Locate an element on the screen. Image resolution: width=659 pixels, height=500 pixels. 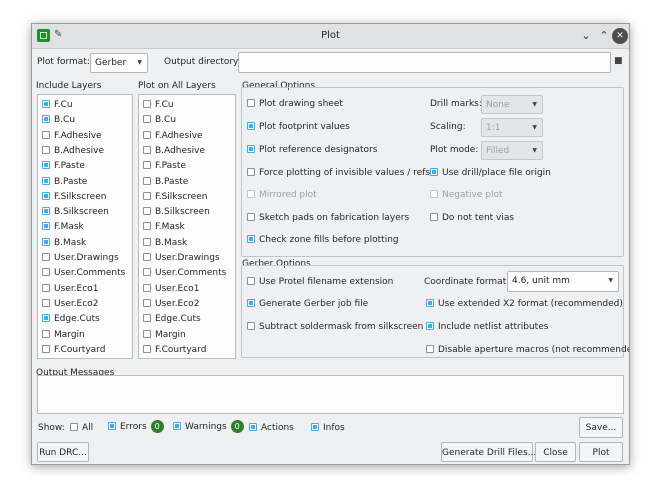
include-layer-item: B.Adhesive is located at coordinates (73, 151).